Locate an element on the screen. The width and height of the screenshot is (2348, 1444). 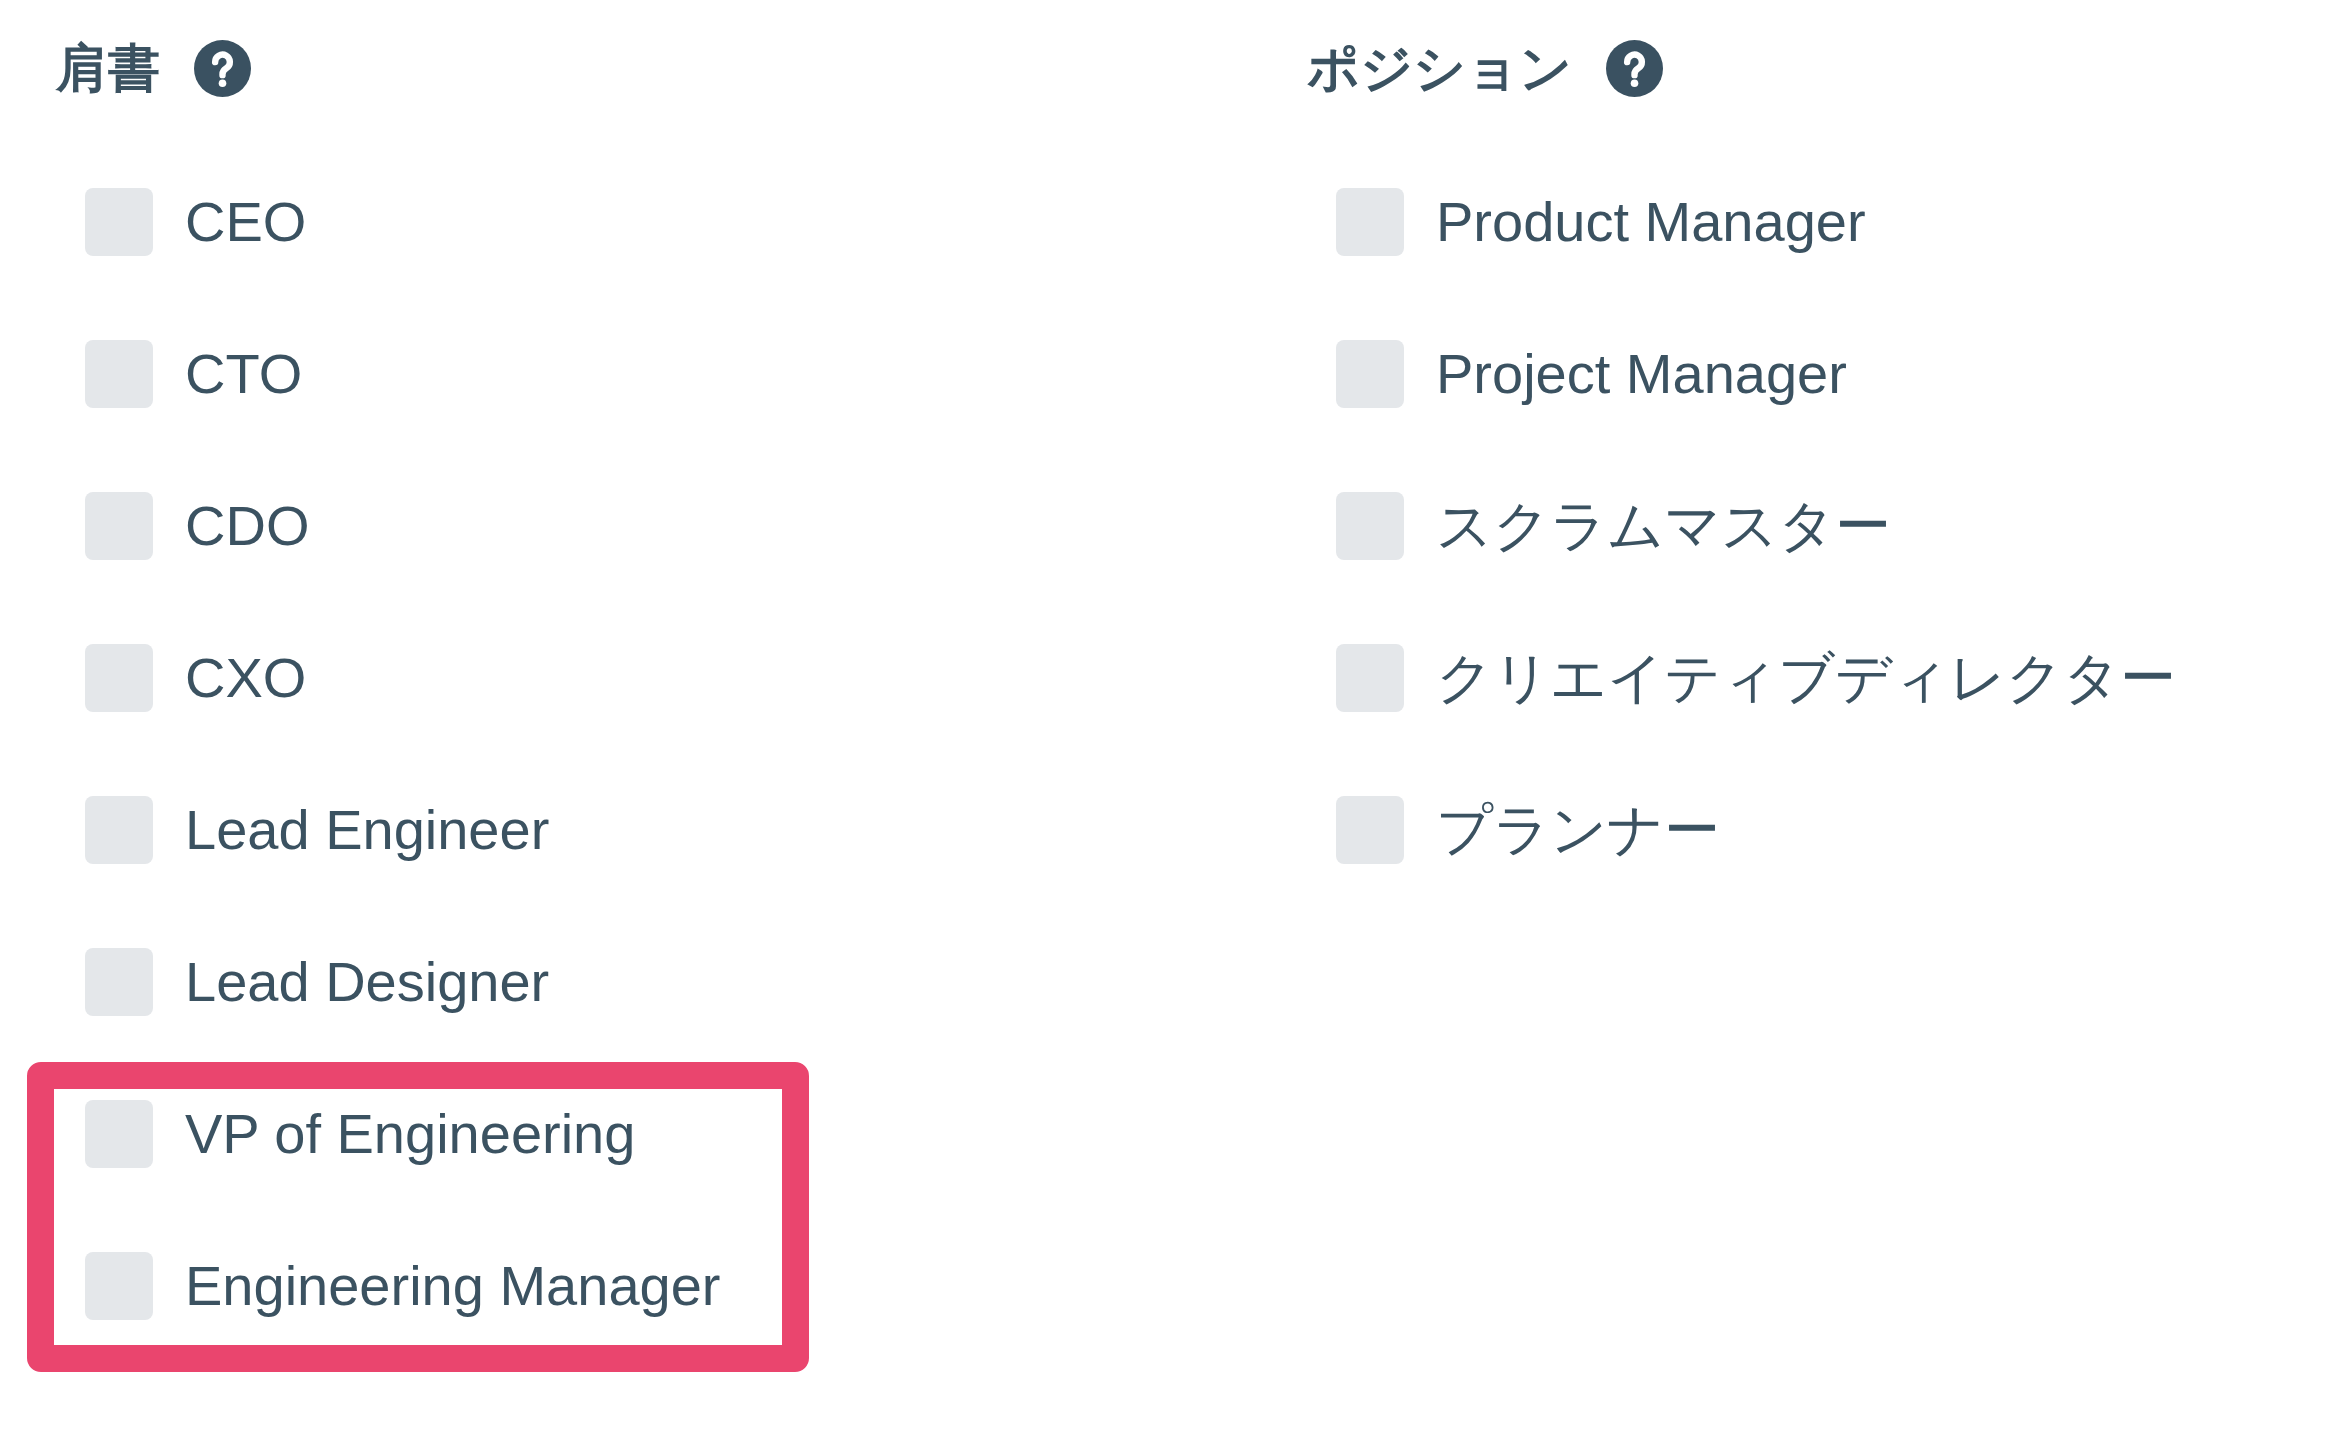
option-label: Lead Engineer is located at coordinates (367, 830).